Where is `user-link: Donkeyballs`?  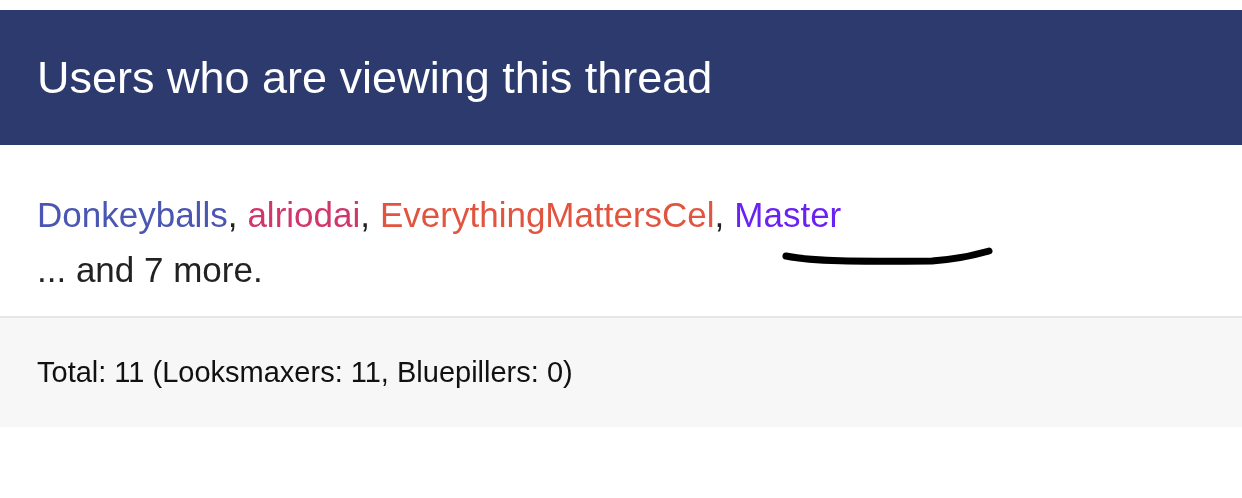
user-link: Donkeyballs is located at coordinates (132, 214).